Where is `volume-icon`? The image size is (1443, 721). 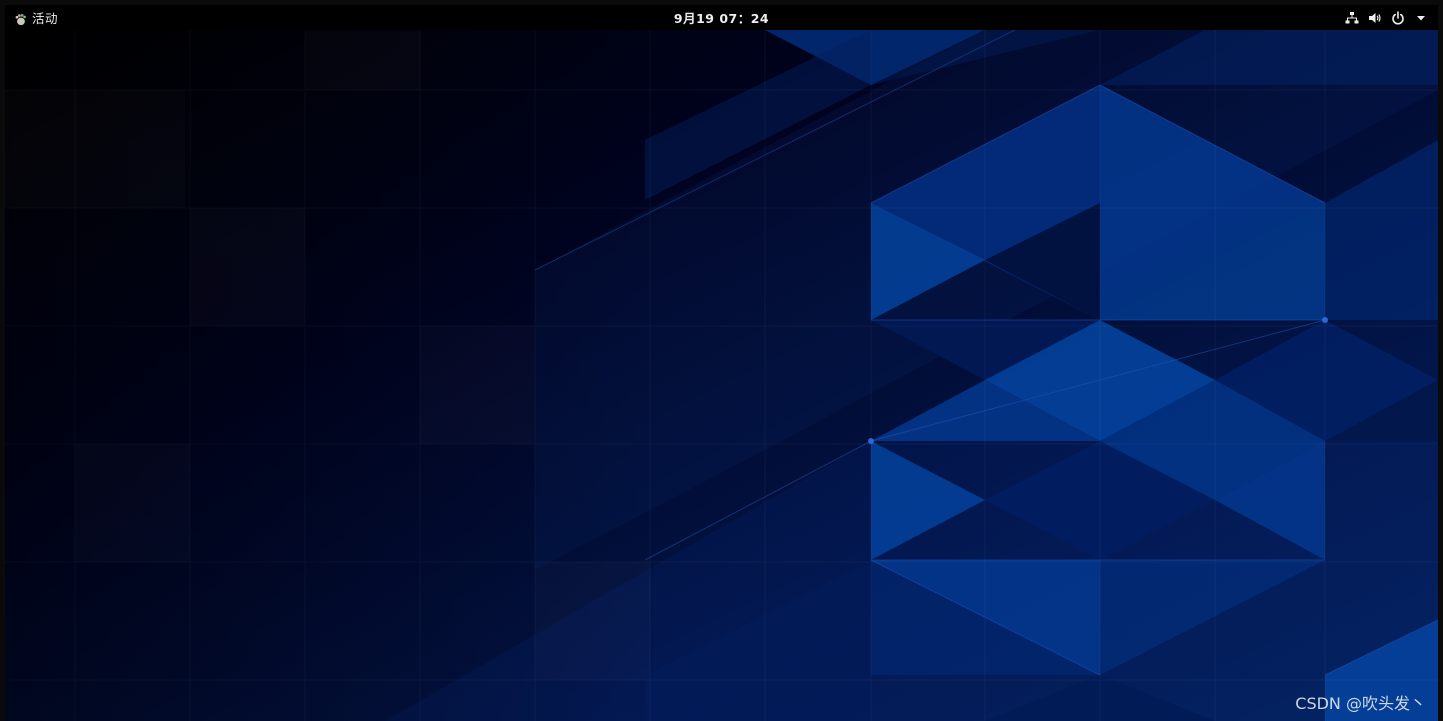
volume-icon is located at coordinates (1375, 18).